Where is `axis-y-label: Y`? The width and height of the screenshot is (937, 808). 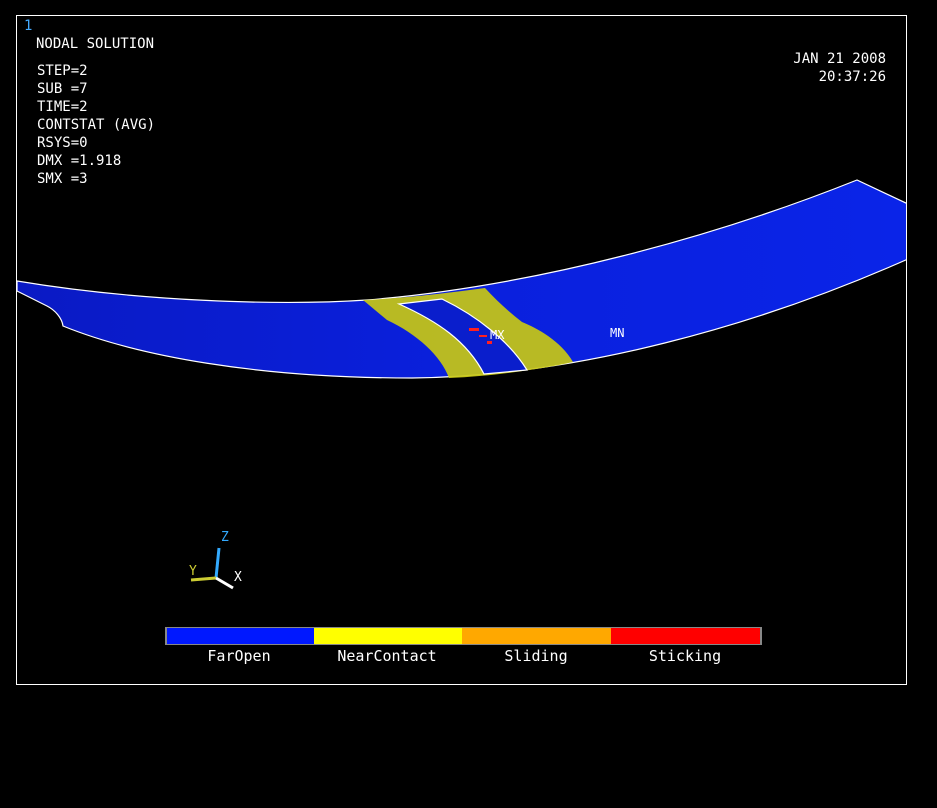 axis-y-label: Y is located at coordinates (193, 571).